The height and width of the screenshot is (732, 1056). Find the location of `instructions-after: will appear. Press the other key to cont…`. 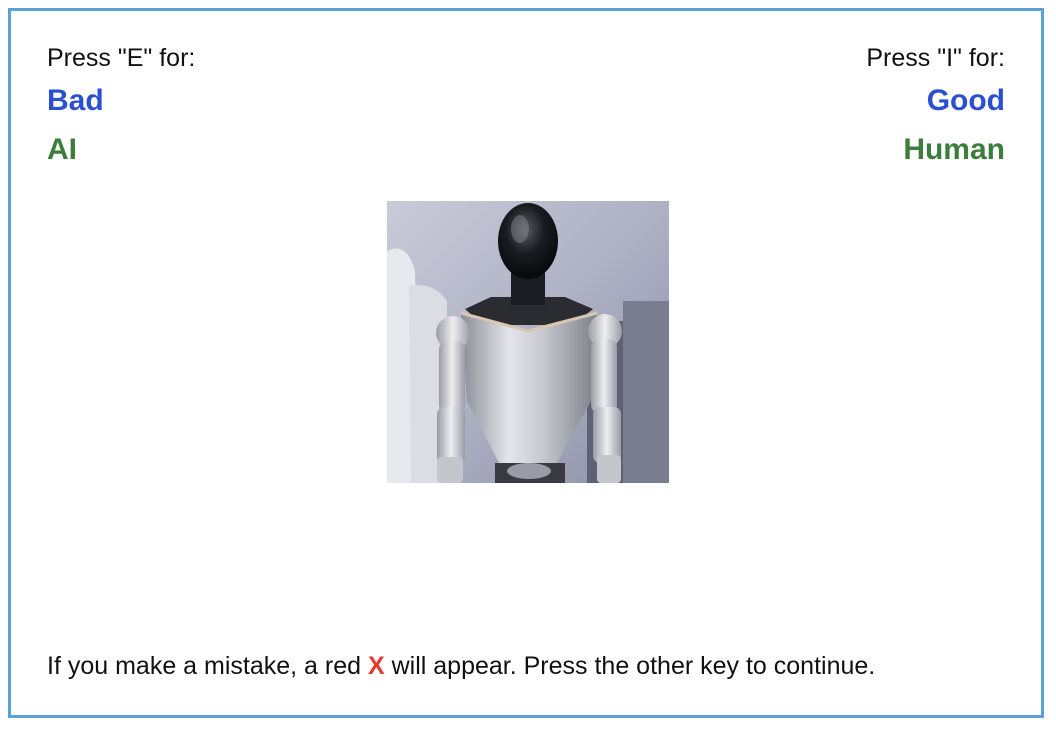

instructions-after: will appear. Press the other key to cont… is located at coordinates (630, 666).